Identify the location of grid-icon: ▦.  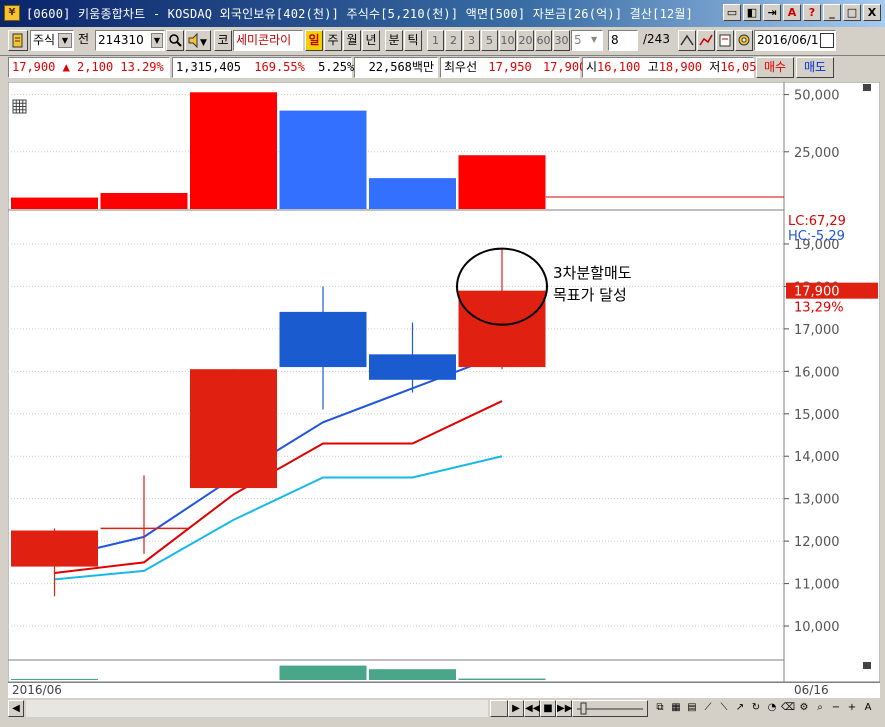
(676, 708).